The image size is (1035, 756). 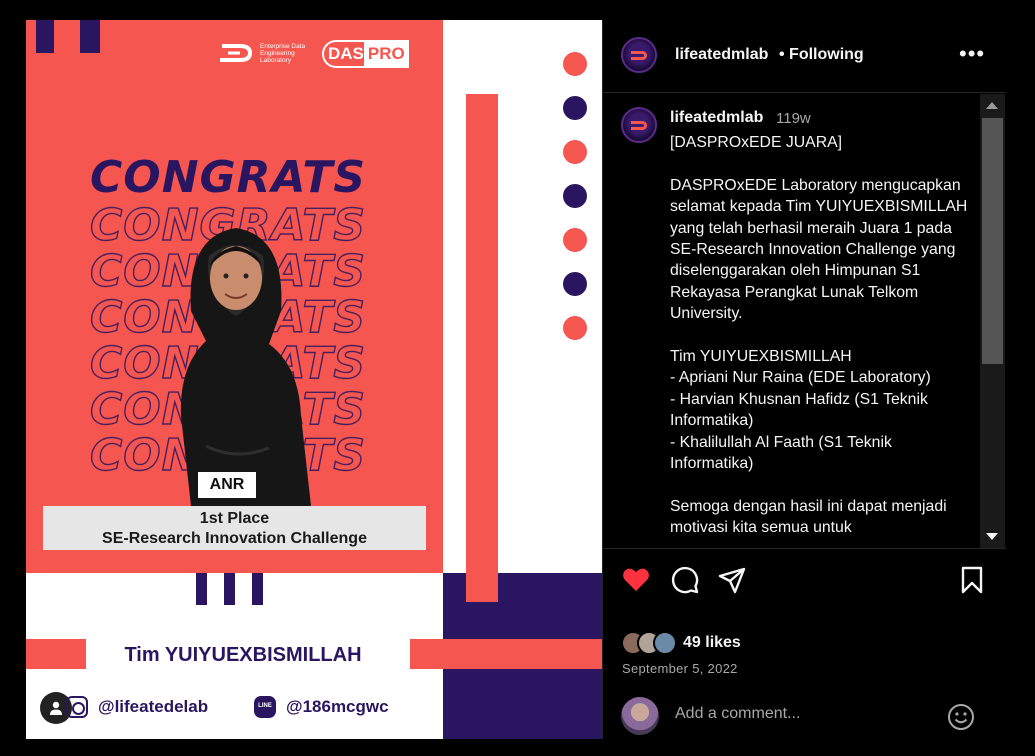 I want to click on bookmark-icon, so click(x=972, y=580).